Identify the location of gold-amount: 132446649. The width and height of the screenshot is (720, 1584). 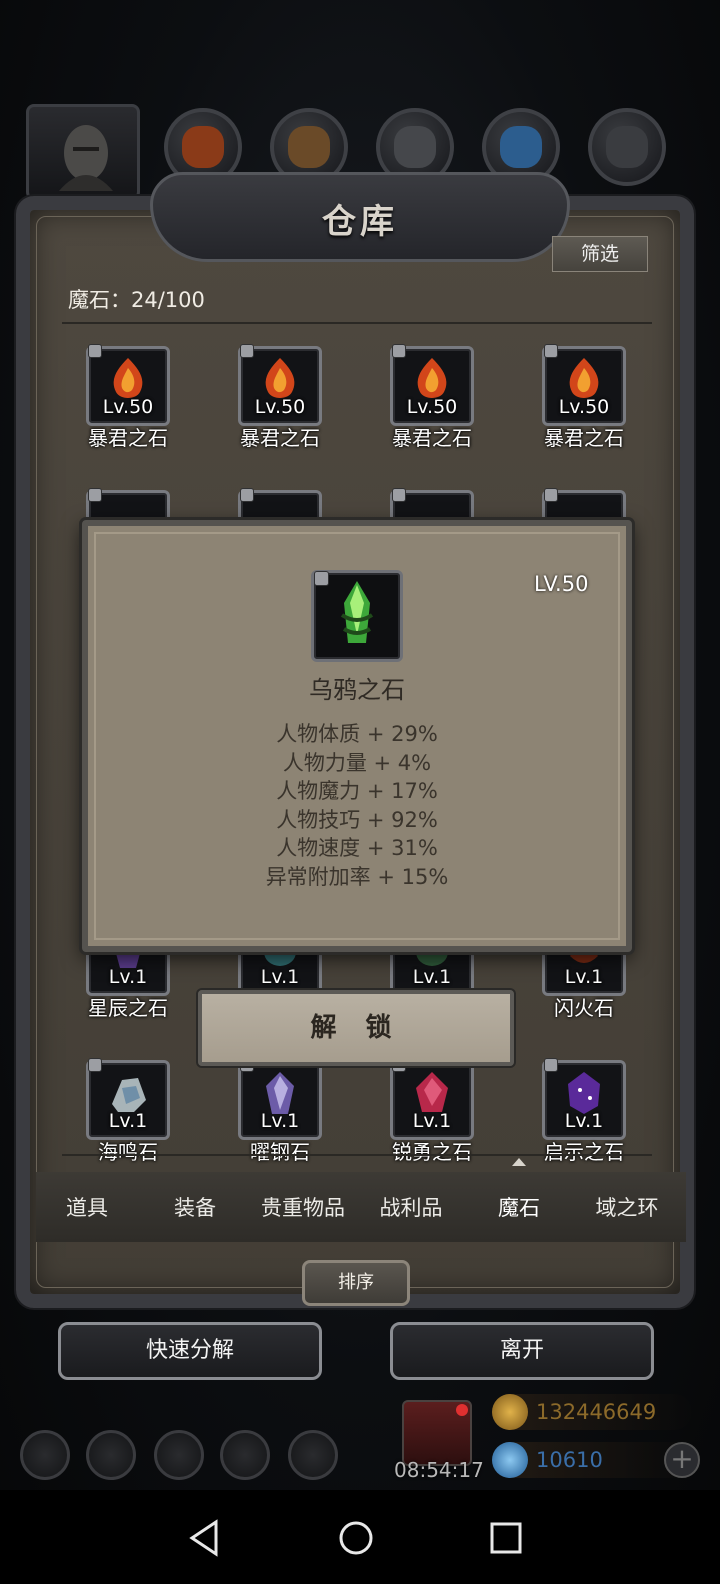
(596, 1412).